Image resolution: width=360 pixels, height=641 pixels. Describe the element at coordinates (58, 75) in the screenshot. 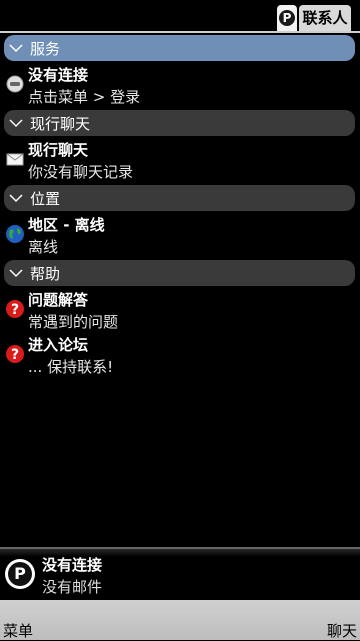

I see `item-title: 没有连接` at that location.